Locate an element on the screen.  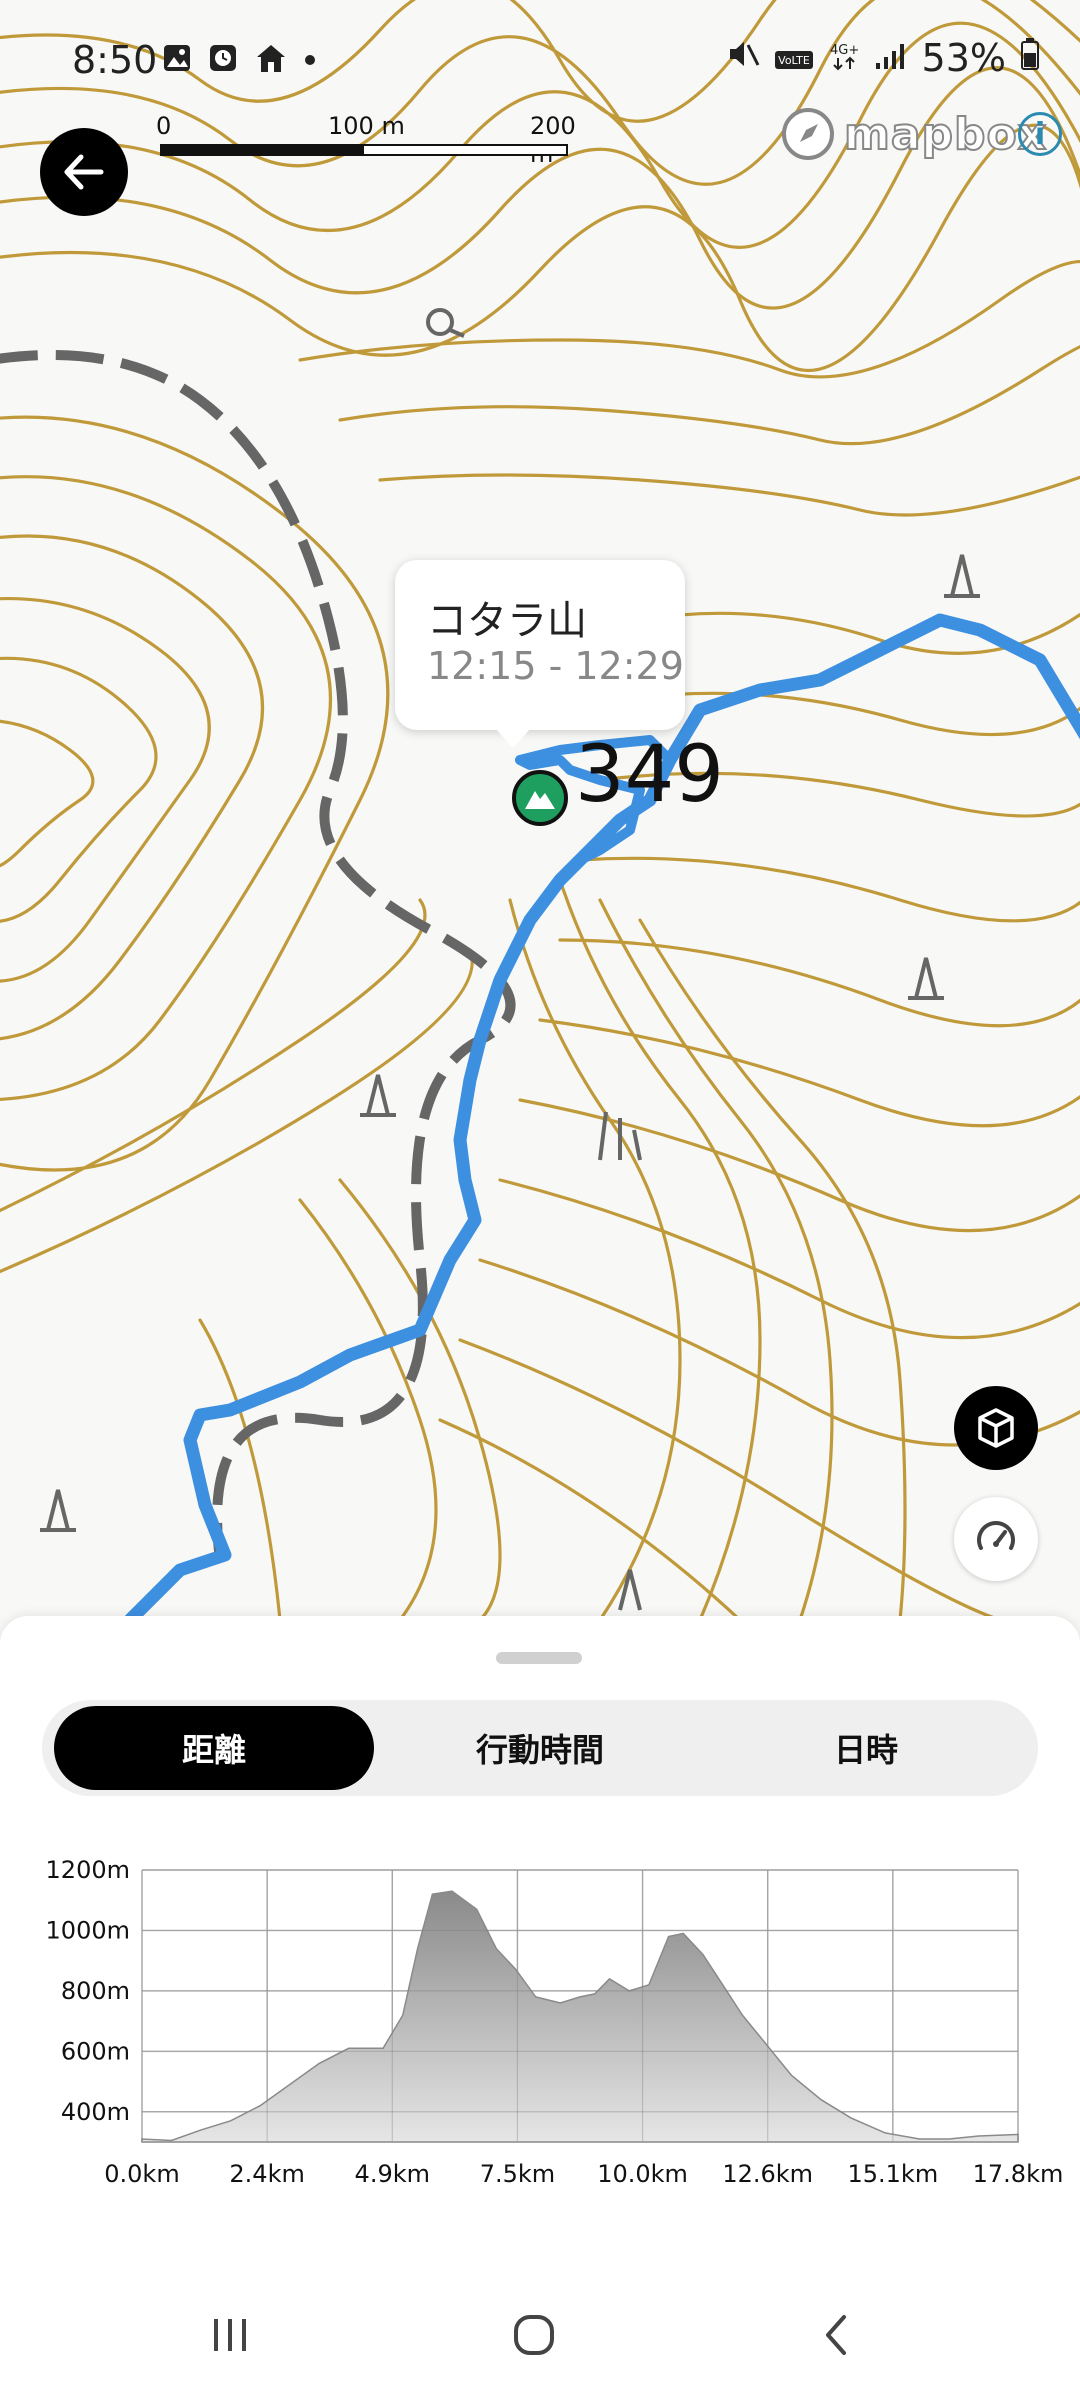
x-tick-label: 15.1km is located at coordinates (892, 2174).